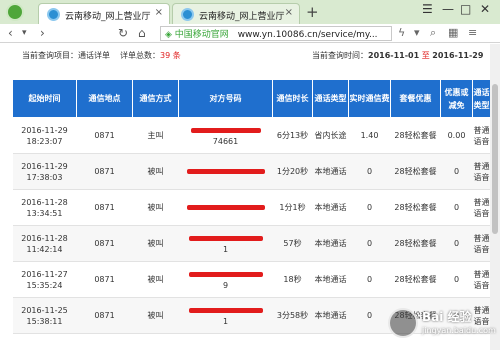  Describe the element at coordinates (330, 98) in the screenshot. I see `col-header-call-type: 通话类型` at that location.